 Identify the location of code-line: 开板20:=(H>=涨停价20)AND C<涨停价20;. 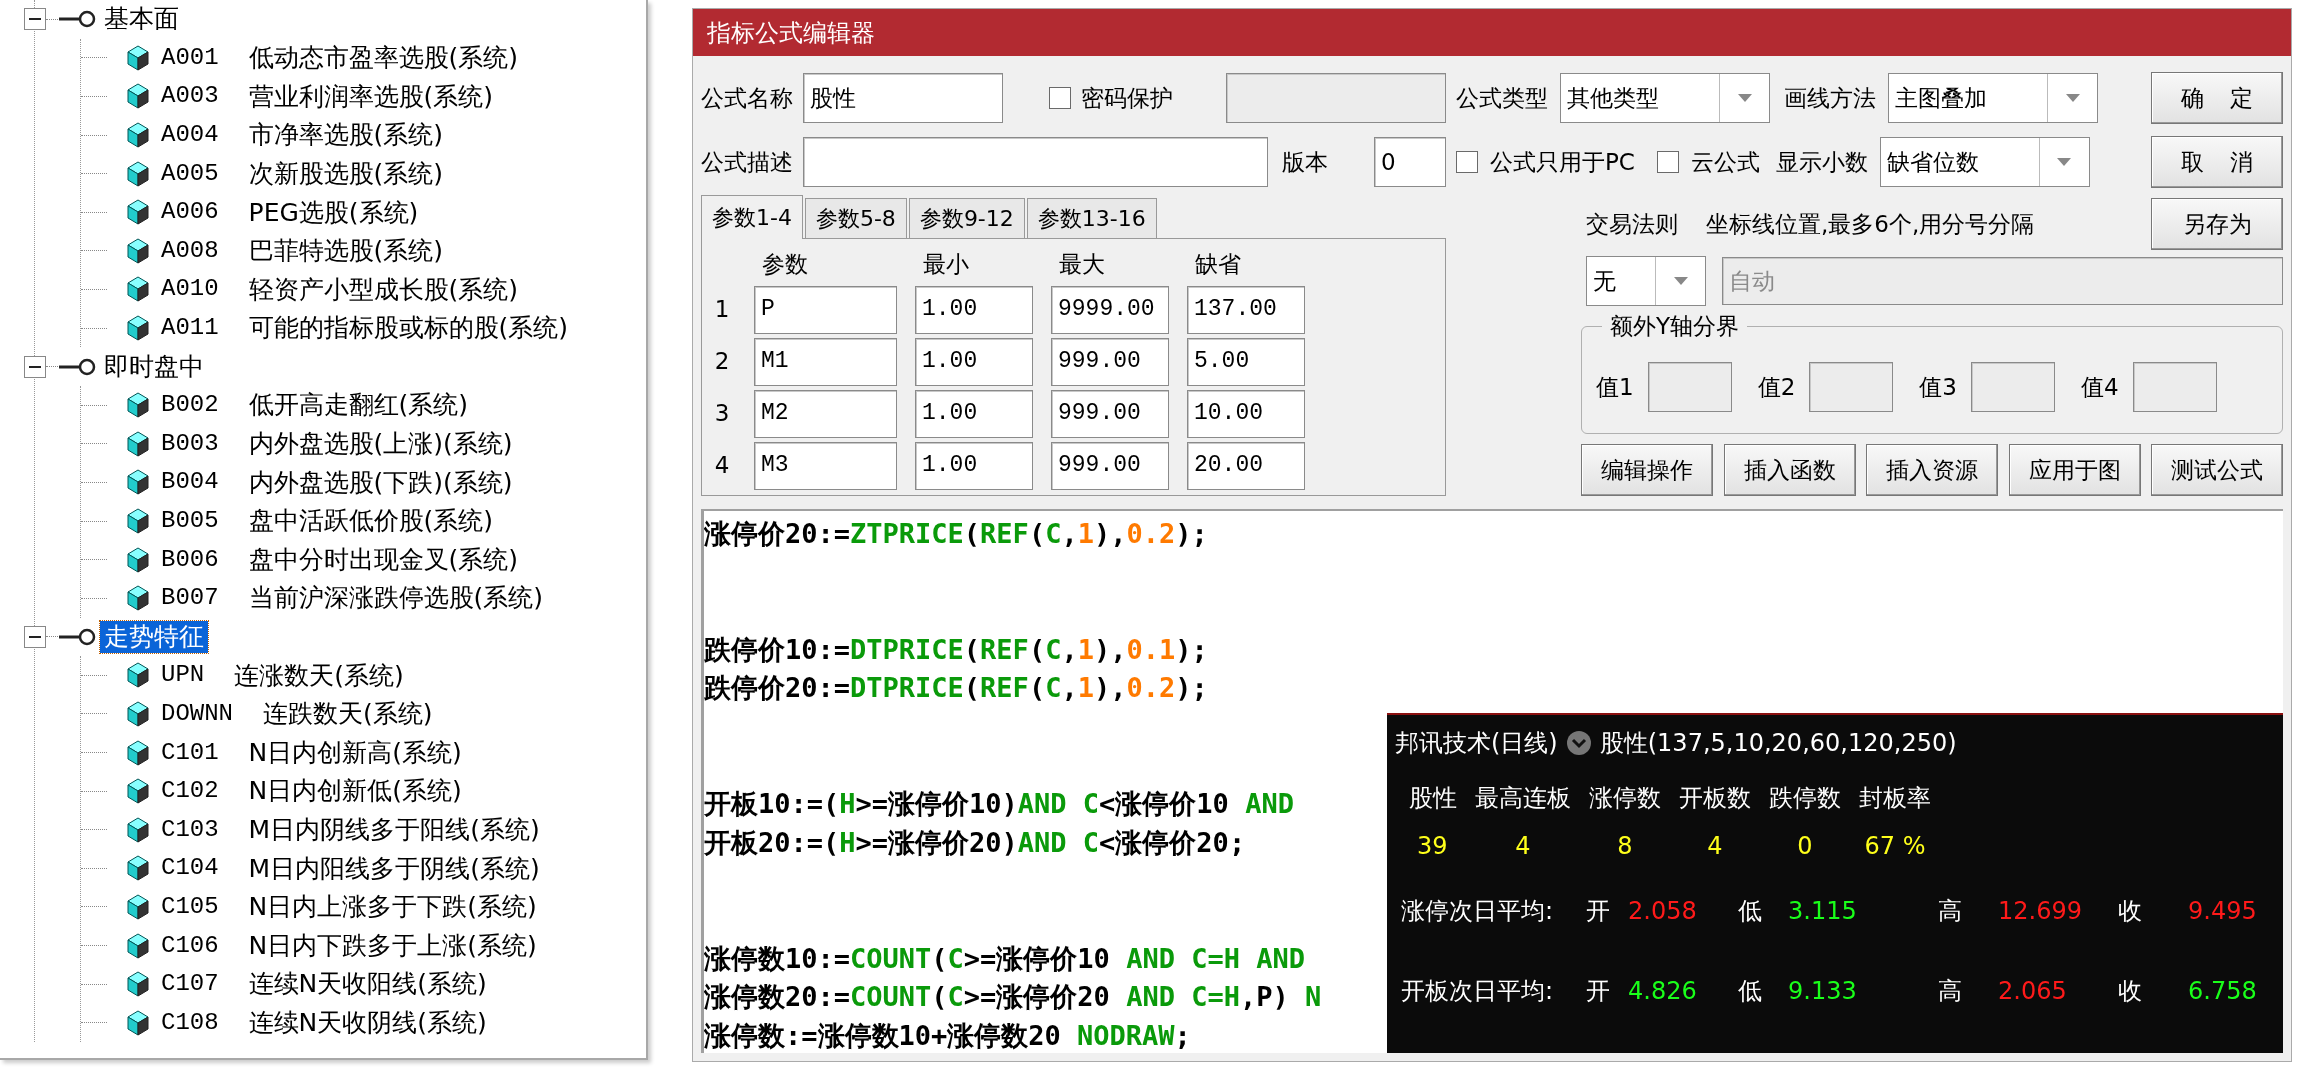
(975, 842).